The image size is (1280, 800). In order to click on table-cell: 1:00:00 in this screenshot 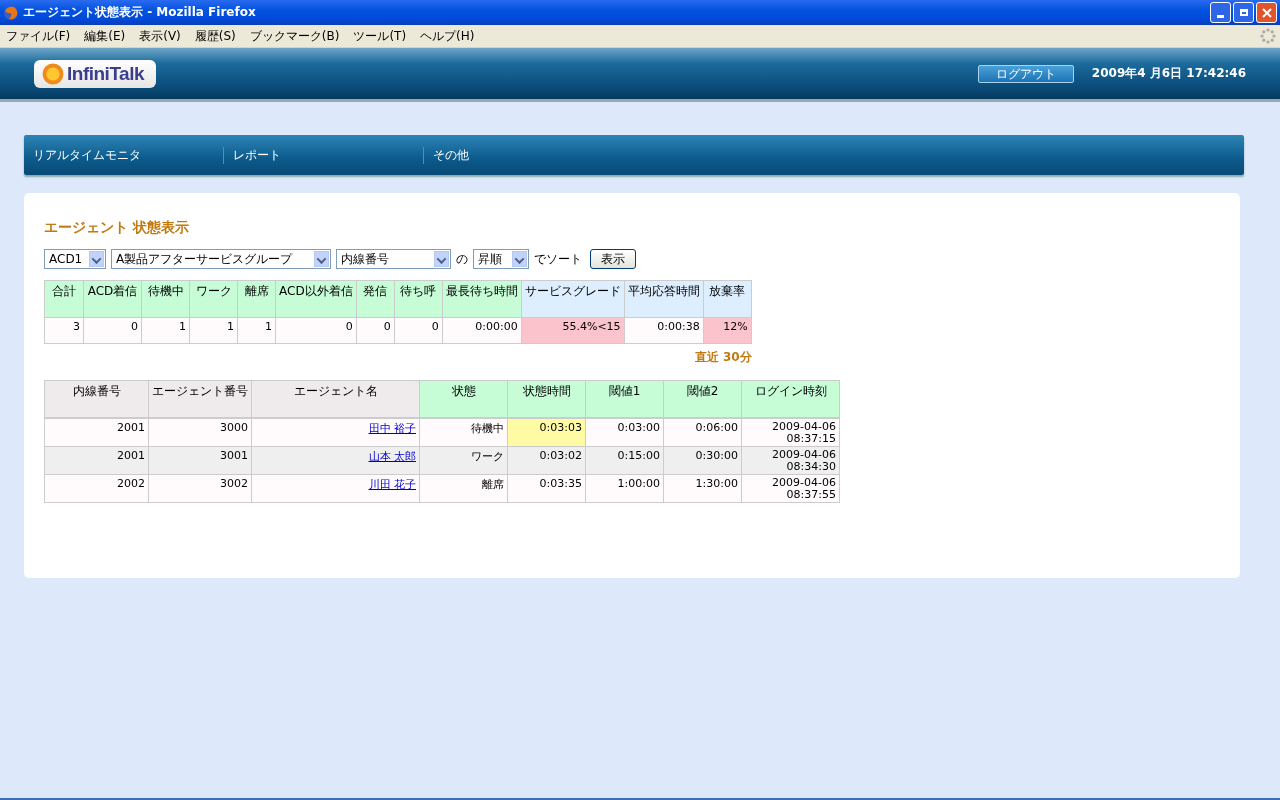, I will do `click(624, 488)`.